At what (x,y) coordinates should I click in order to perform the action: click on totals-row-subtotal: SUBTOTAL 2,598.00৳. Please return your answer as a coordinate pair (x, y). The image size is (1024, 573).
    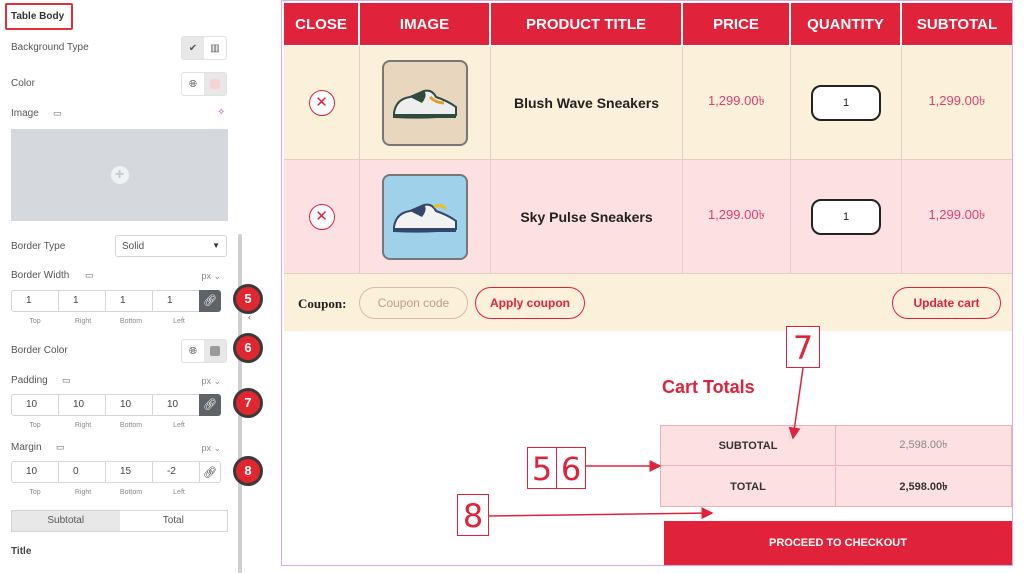
    Looking at the image, I should click on (836, 446).